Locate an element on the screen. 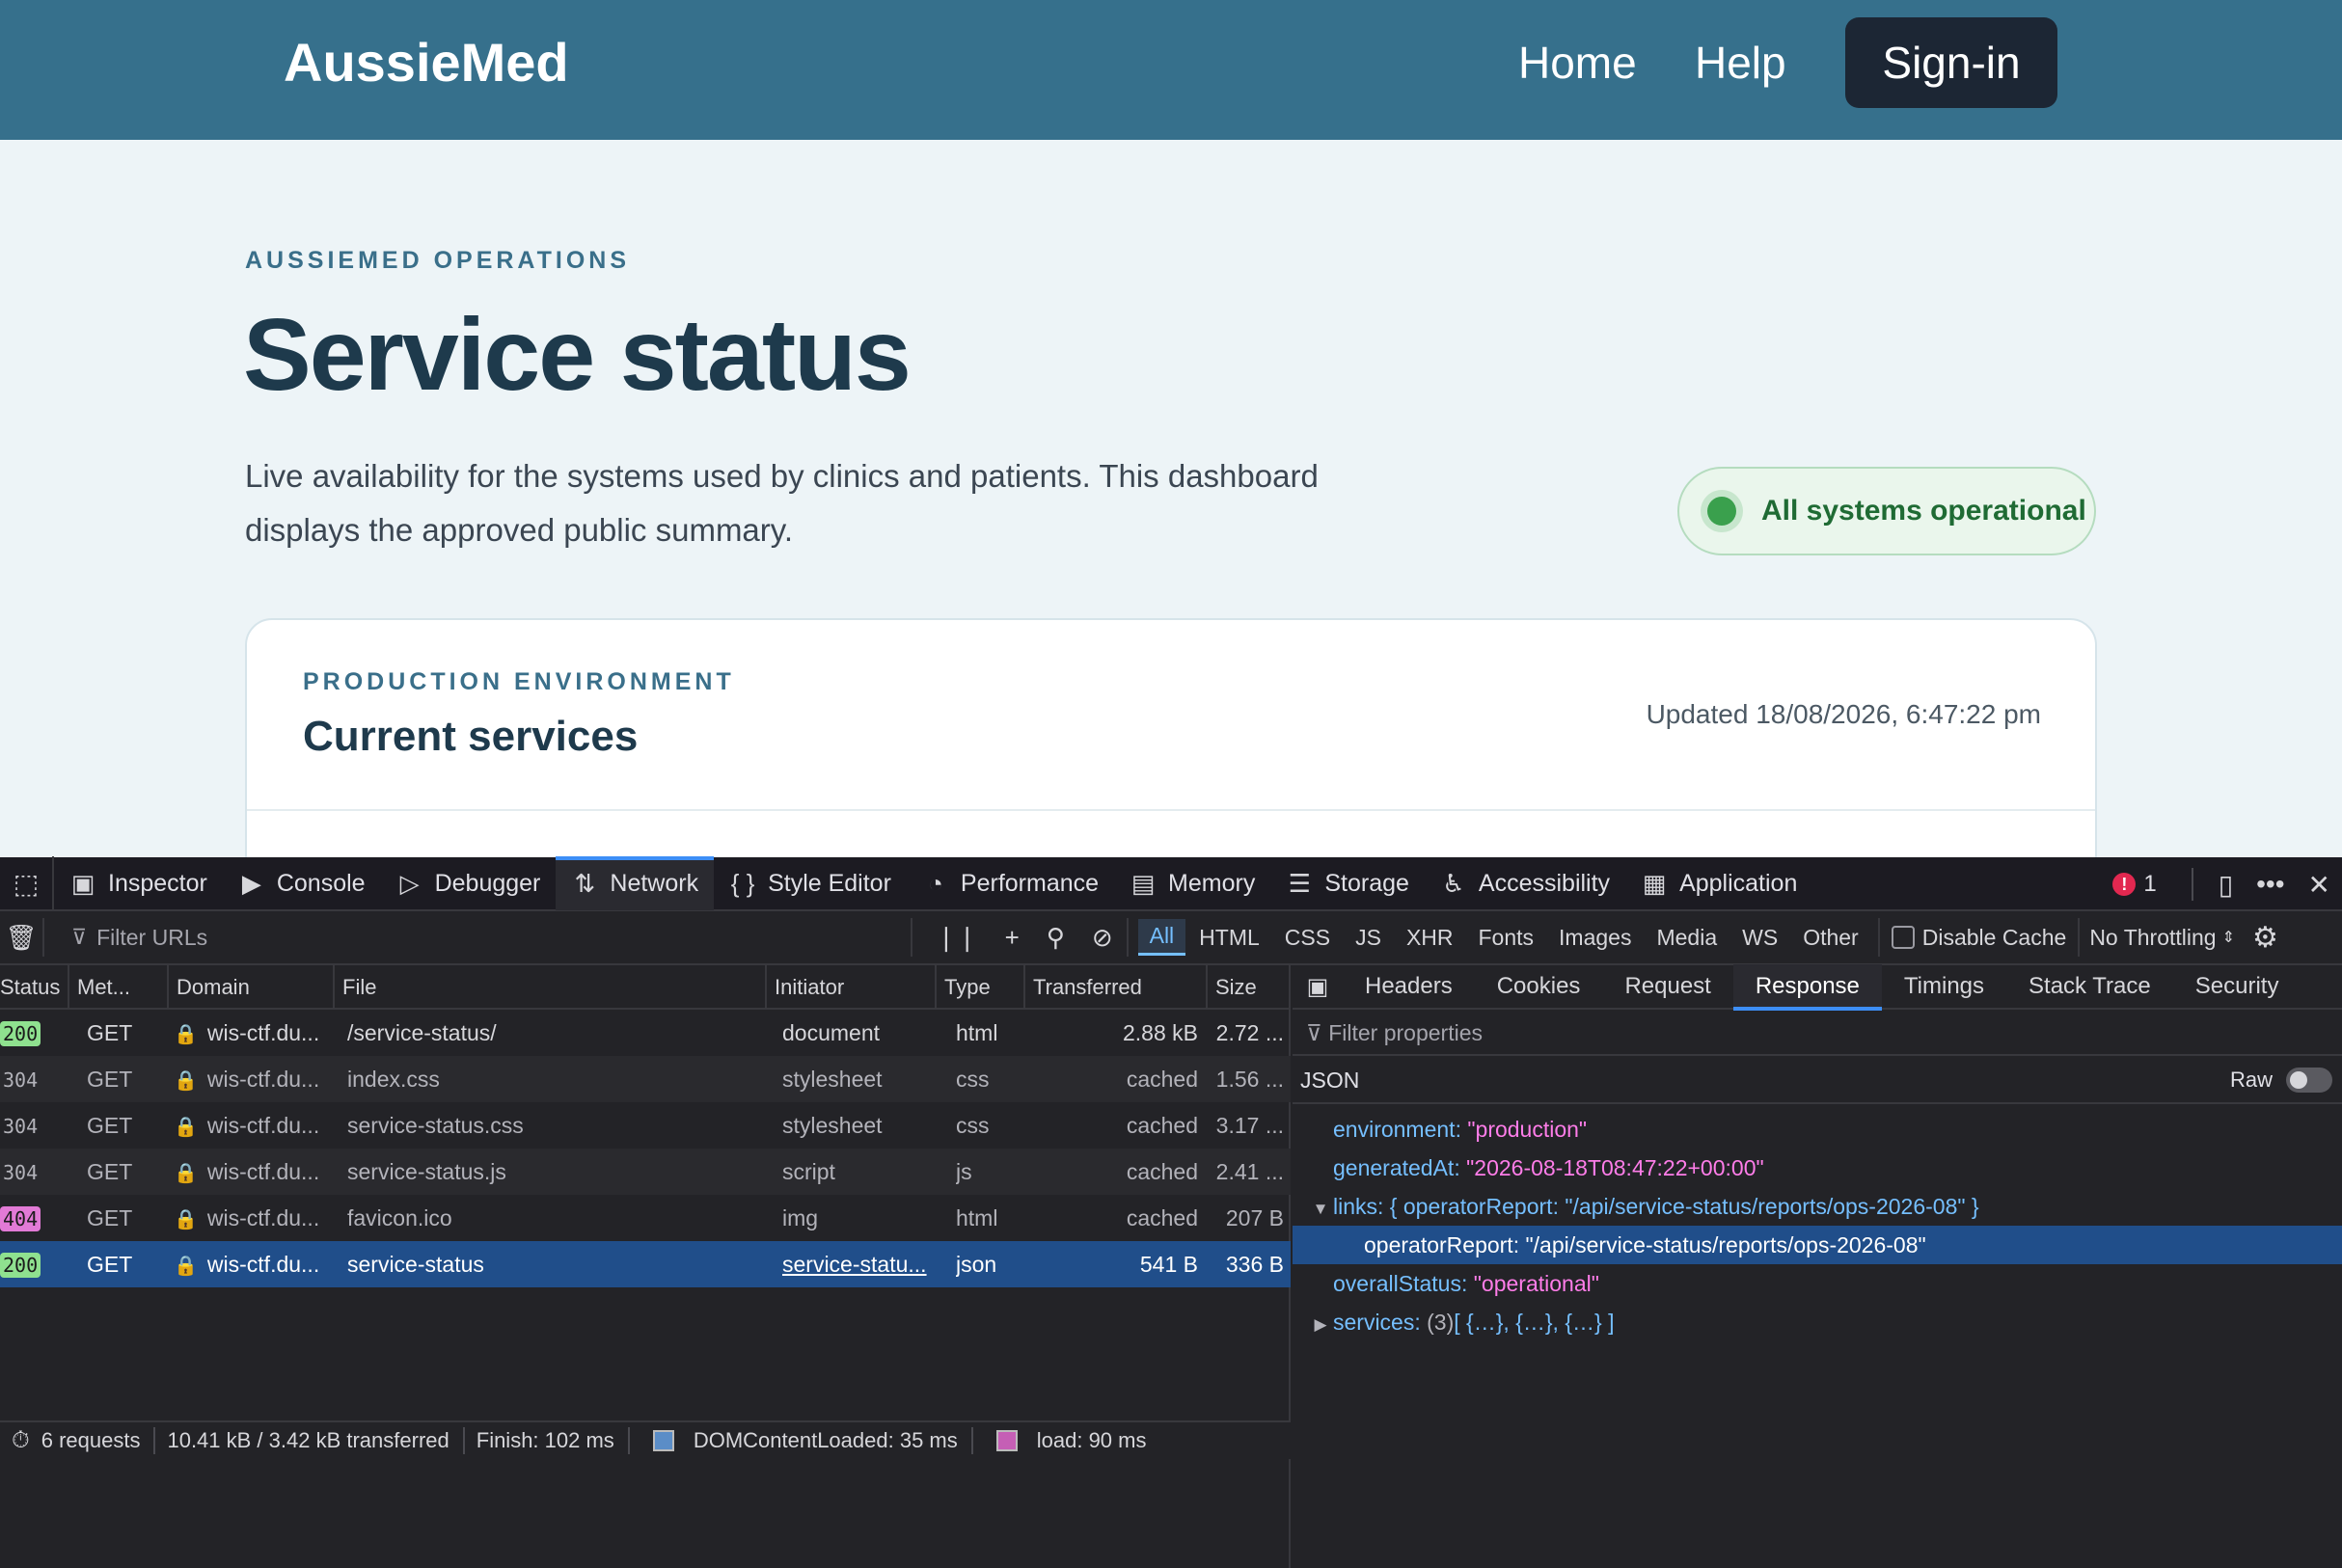  clear-trash-icon: 🗑 is located at coordinates (21, 938).